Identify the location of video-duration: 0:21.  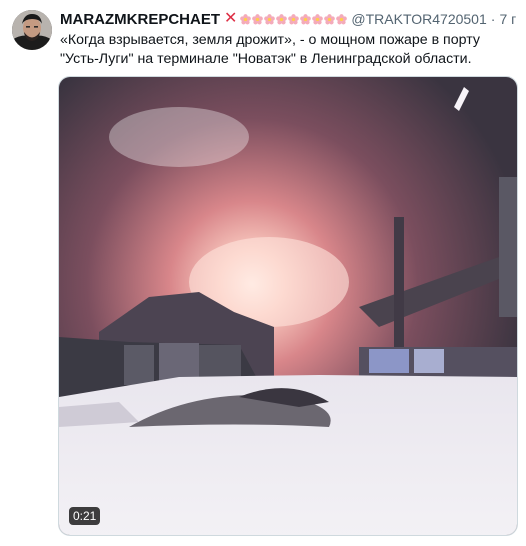
(85, 516).